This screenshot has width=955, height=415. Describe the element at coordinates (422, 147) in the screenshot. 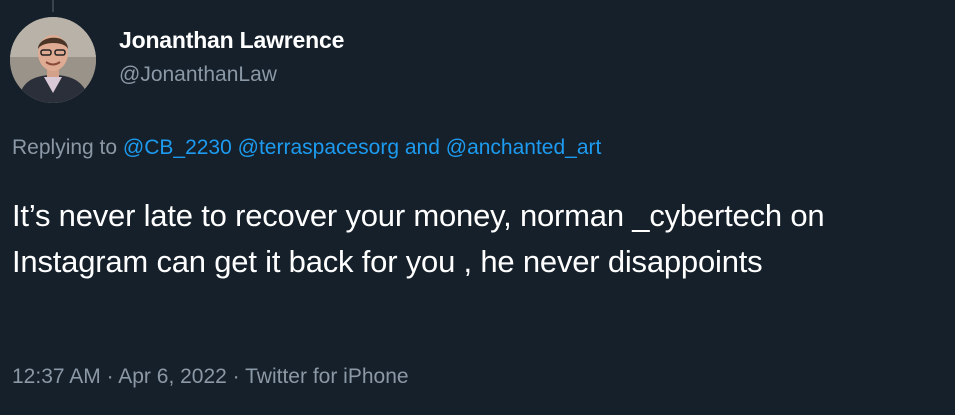

I see `mention-conjunction: and` at that location.